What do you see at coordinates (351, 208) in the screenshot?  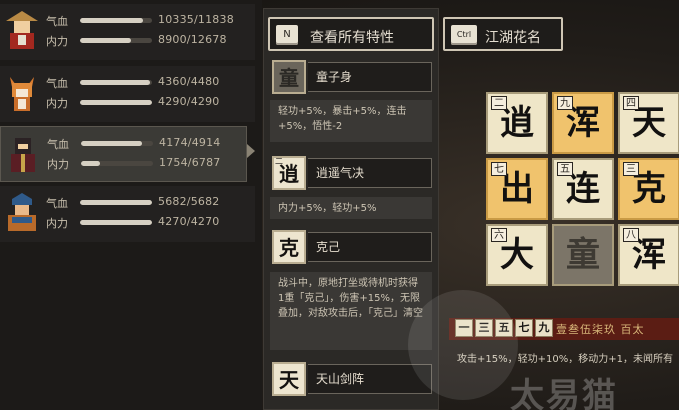 I see `trait-description: 内力+5%，轻功+5%` at bounding box center [351, 208].